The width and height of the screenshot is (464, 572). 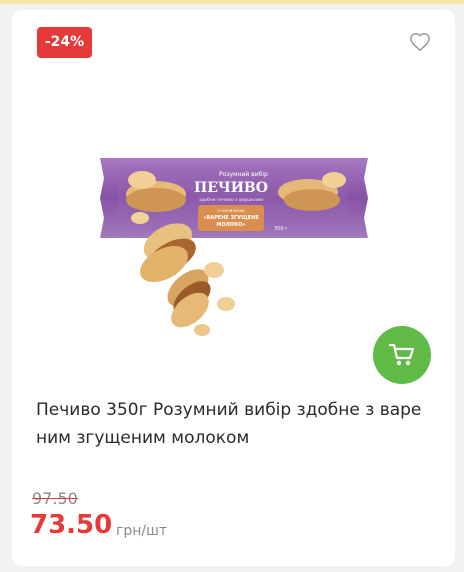 What do you see at coordinates (142, 531) in the screenshot?
I see `price-unit: грн/шт` at bounding box center [142, 531].